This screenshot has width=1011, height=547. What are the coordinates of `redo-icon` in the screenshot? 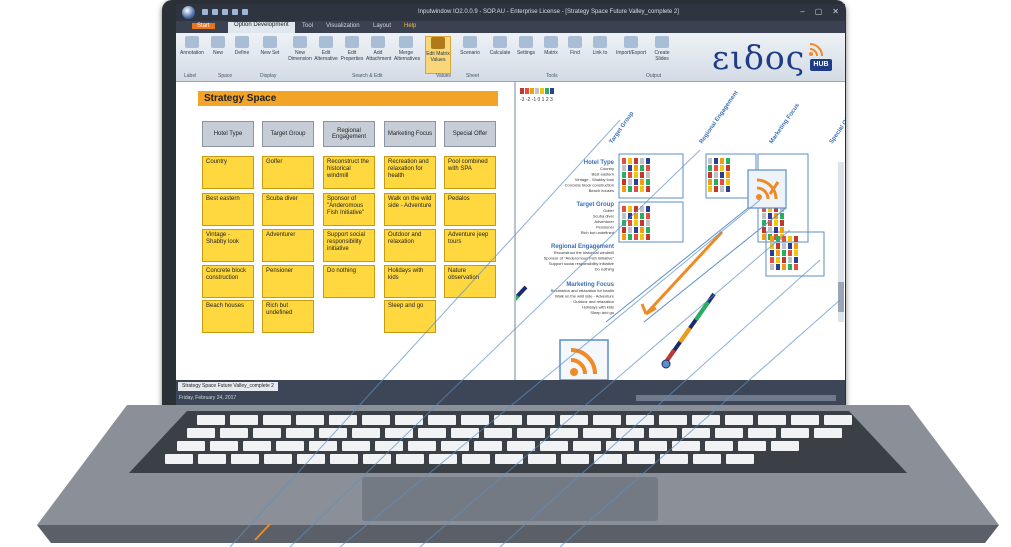 It's located at (235, 12).